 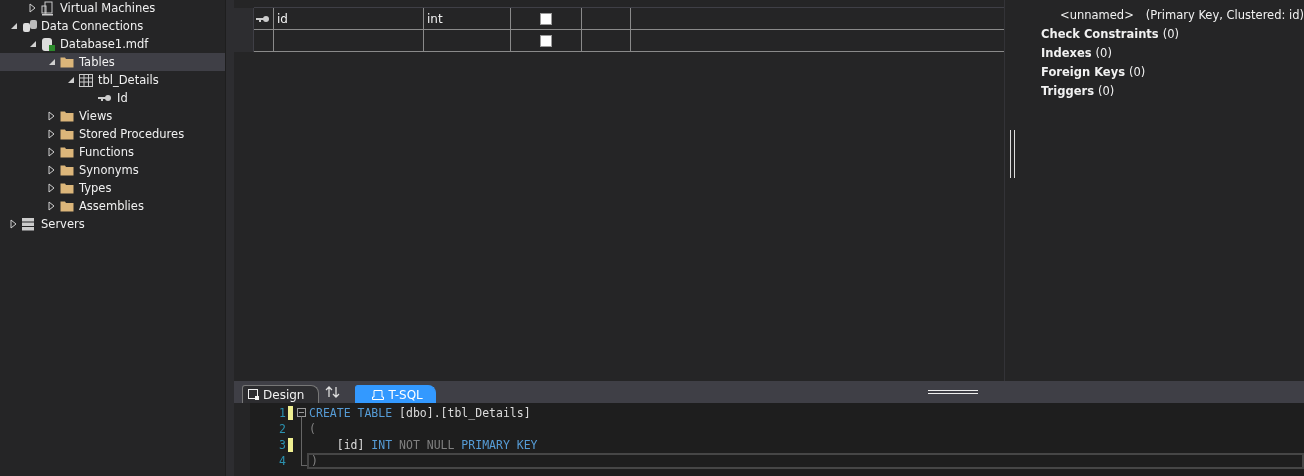 What do you see at coordinates (333, 392) in the screenshot?
I see `swap-panes-icon` at bounding box center [333, 392].